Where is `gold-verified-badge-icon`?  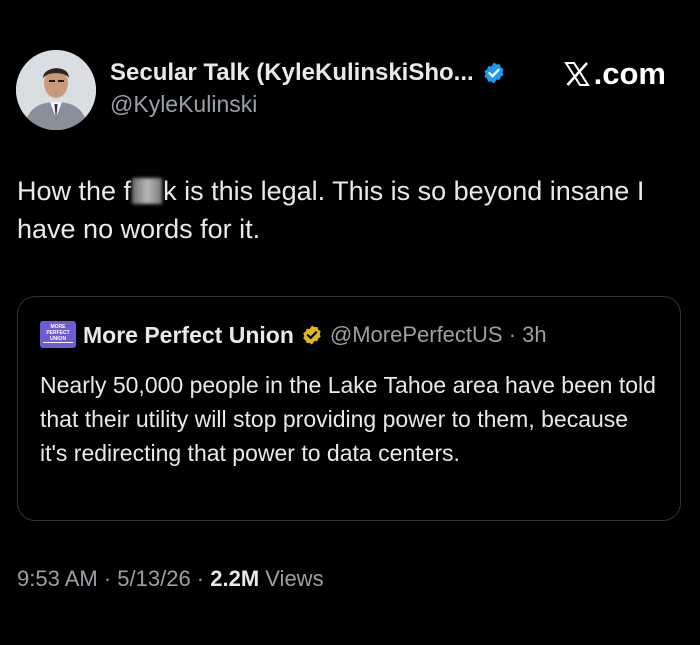
gold-verified-badge-icon is located at coordinates (312, 335).